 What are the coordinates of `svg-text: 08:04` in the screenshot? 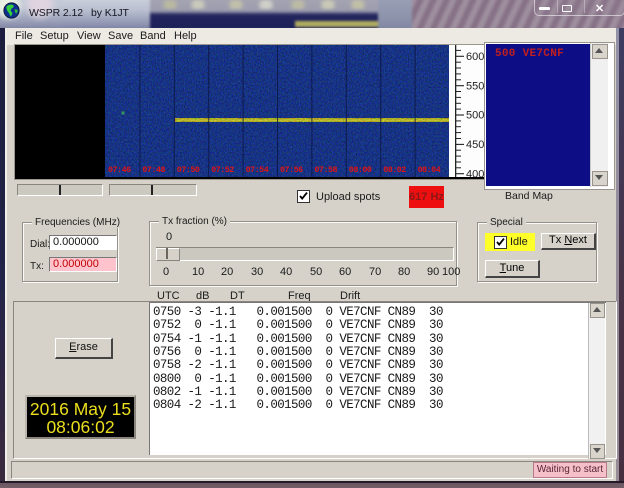 It's located at (429, 170).